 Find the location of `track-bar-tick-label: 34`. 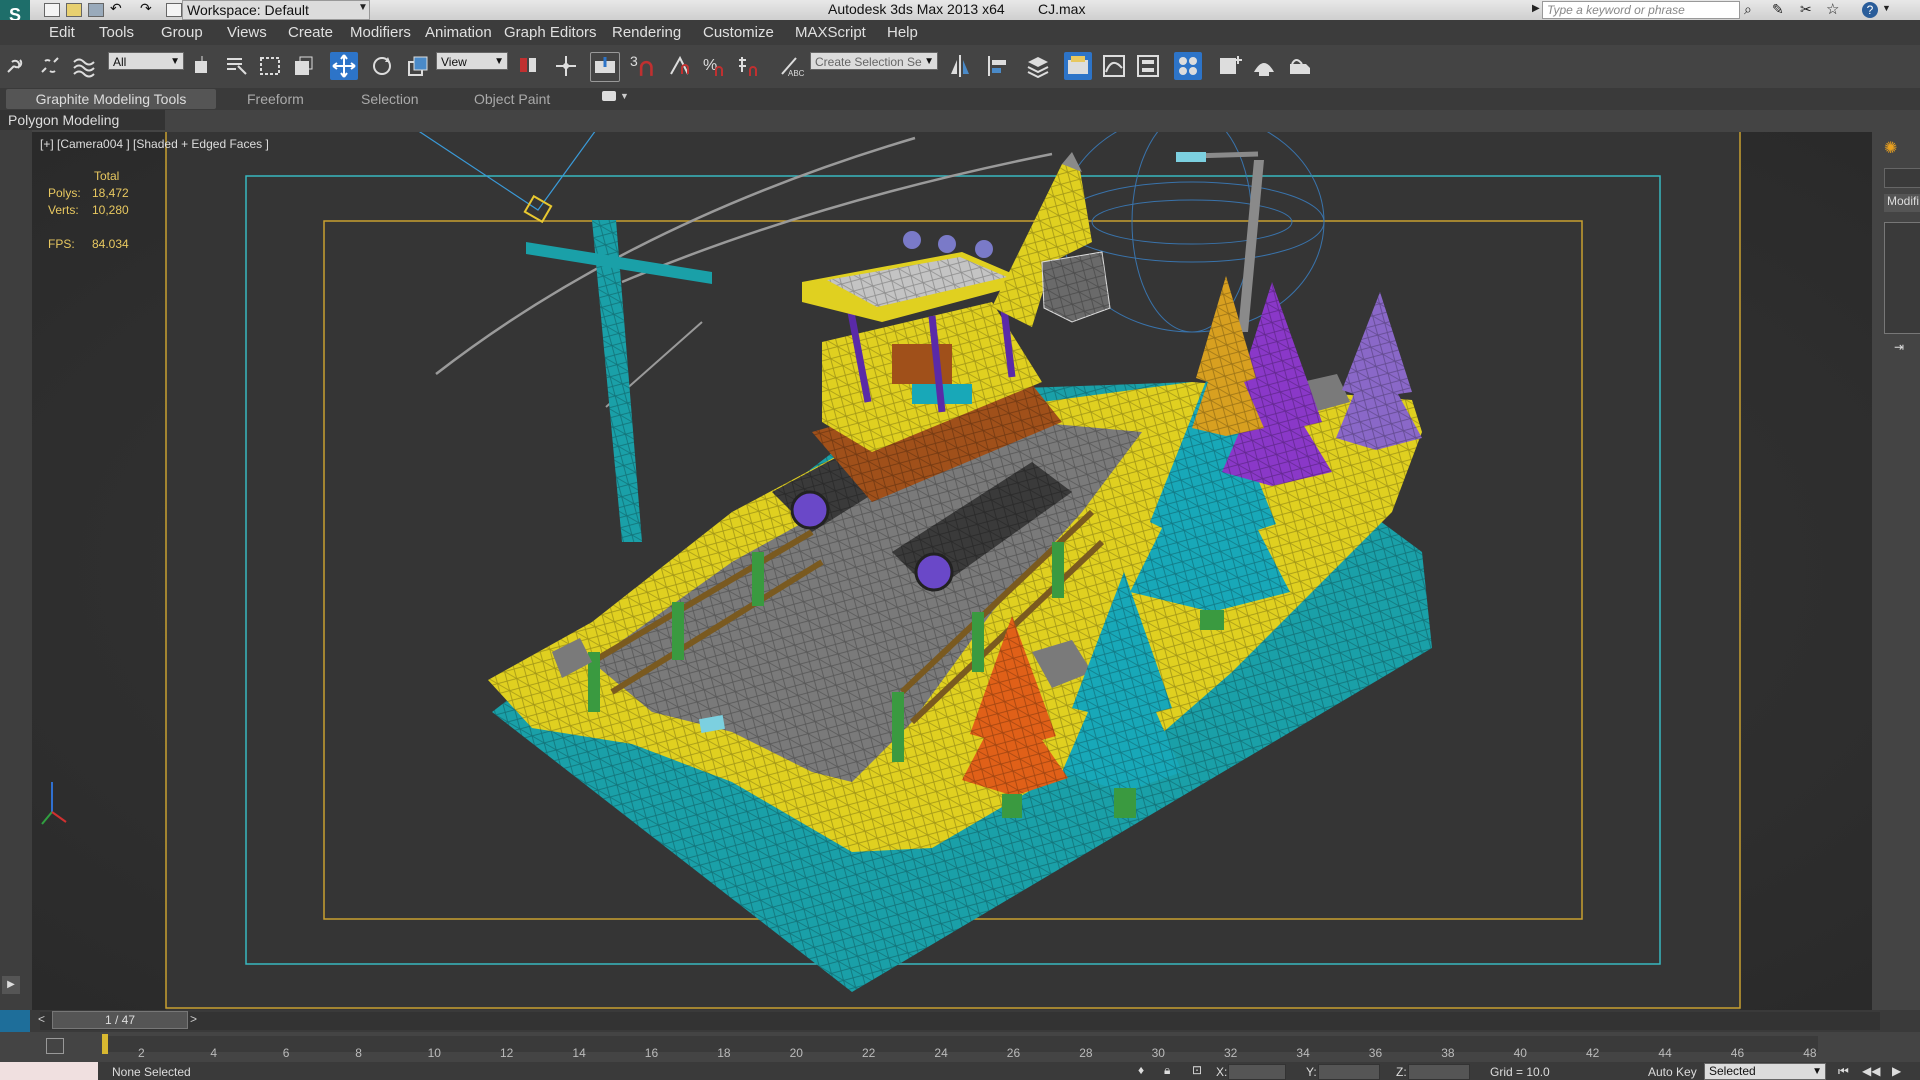

track-bar-tick-label: 34 is located at coordinates (1303, 1053).